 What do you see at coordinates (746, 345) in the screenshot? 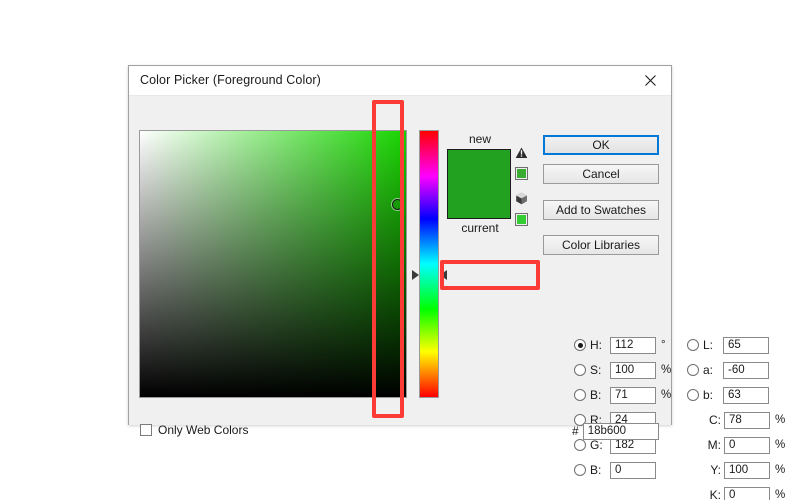
I see `lab-input-lightness: 65` at bounding box center [746, 345].